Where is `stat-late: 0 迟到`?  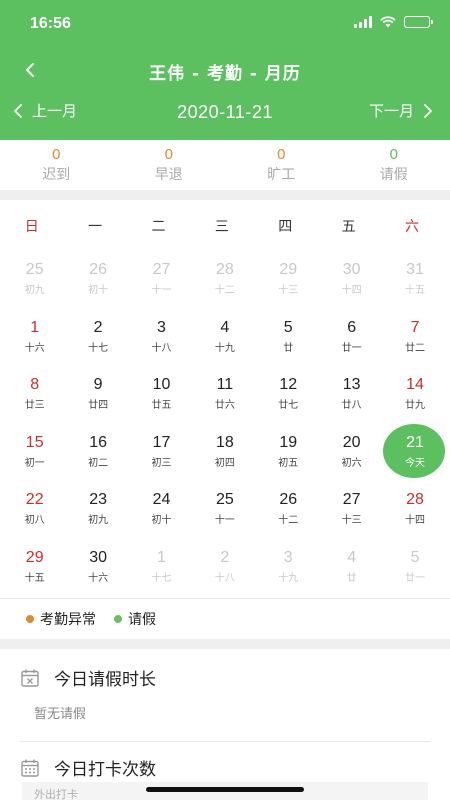 stat-late: 0 迟到 is located at coordinates (56, 165).